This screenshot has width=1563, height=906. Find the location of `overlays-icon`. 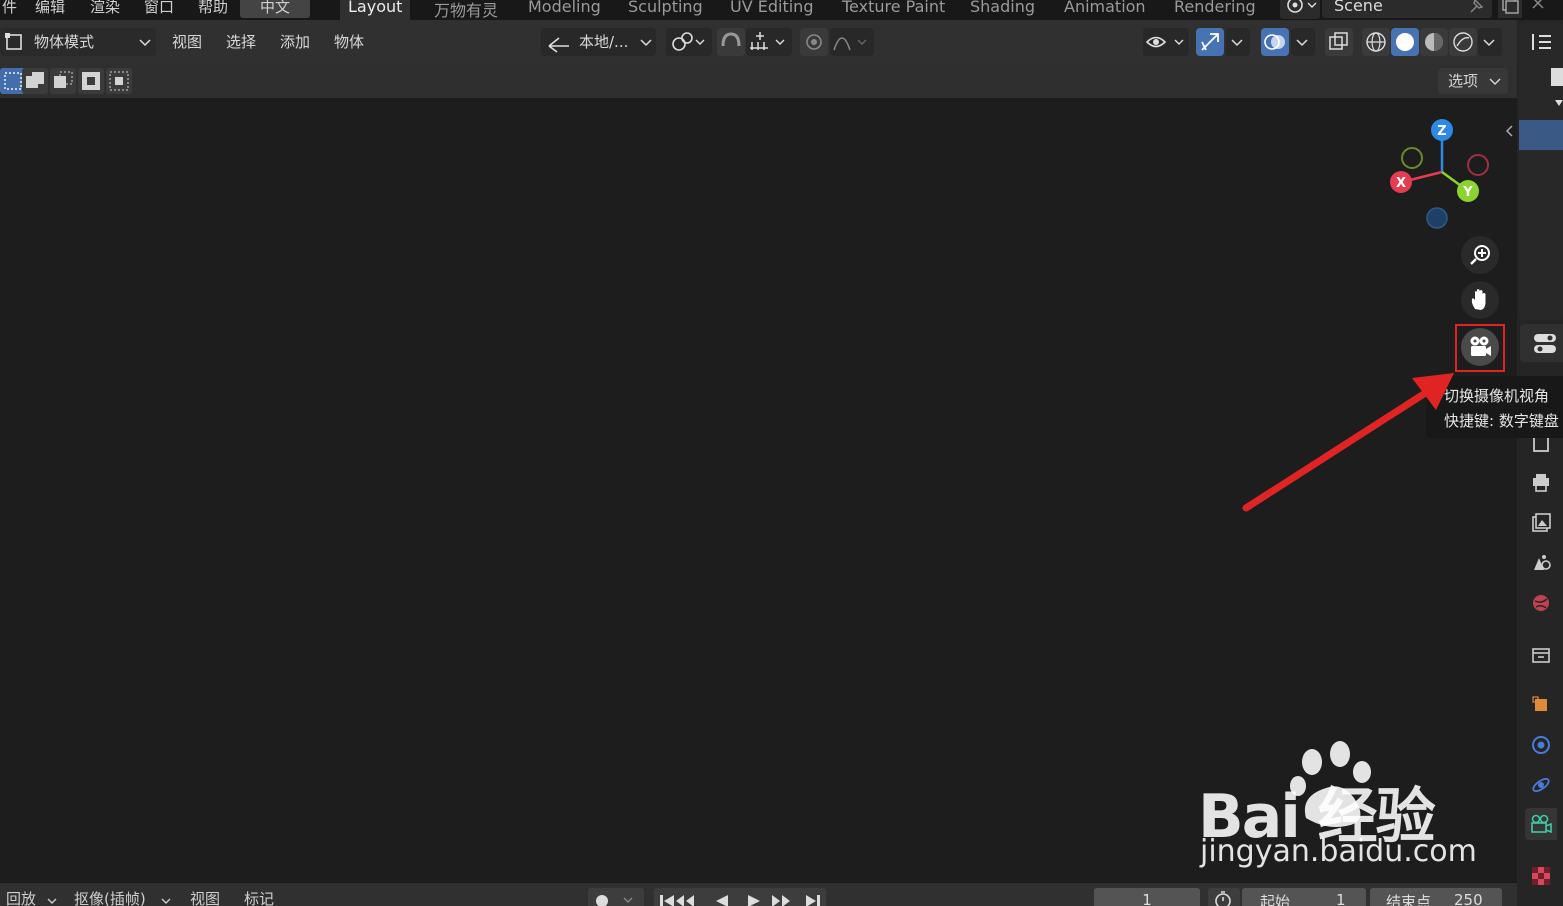

overlays-icon is located at coordinates (1274, 42).